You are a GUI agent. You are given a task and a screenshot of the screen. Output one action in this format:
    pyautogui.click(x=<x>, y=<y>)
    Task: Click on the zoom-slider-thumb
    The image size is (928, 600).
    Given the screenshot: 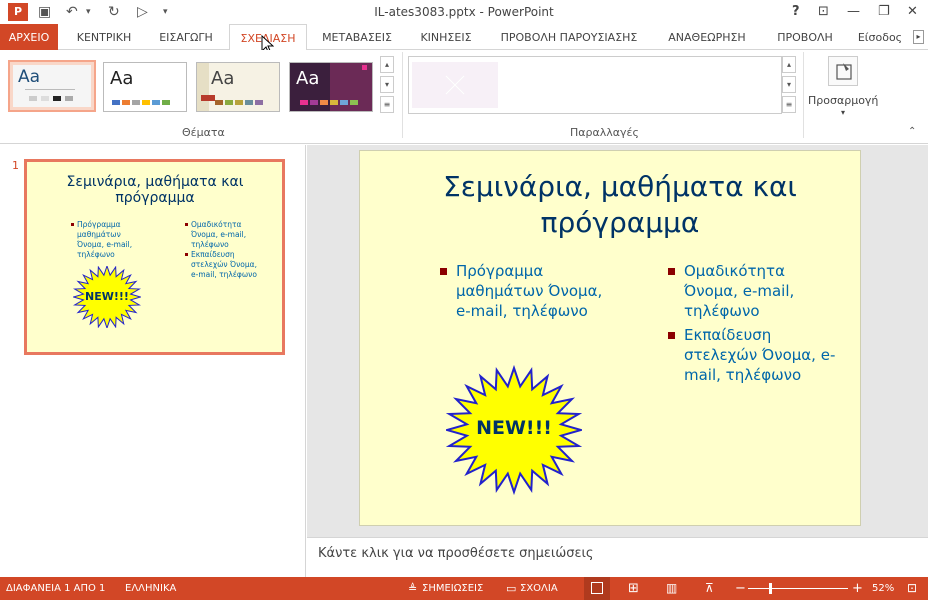 What is the action you would take?
    pyautogui.click(x=770, y=588)
    